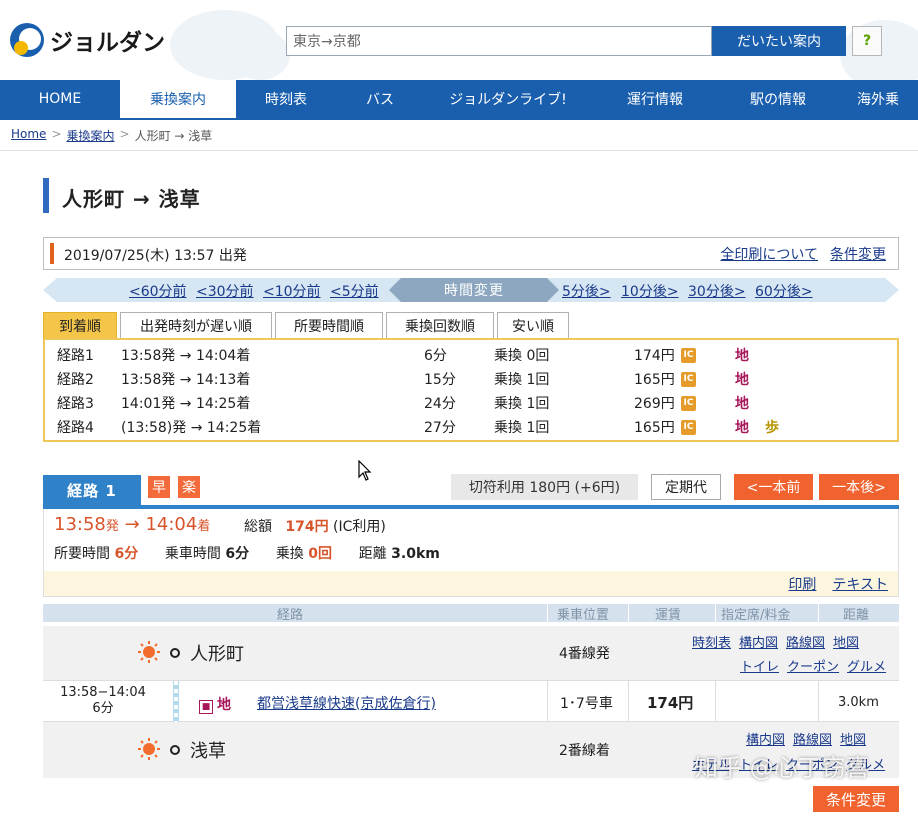 This screenshot has width=918, height=824. What do you see at coordinates (471, 613) in the screenshot?
I see `detail-table-header: 経路 乗車位置 運賃 指定席/料金 距離` at bounding box center [471, 613].